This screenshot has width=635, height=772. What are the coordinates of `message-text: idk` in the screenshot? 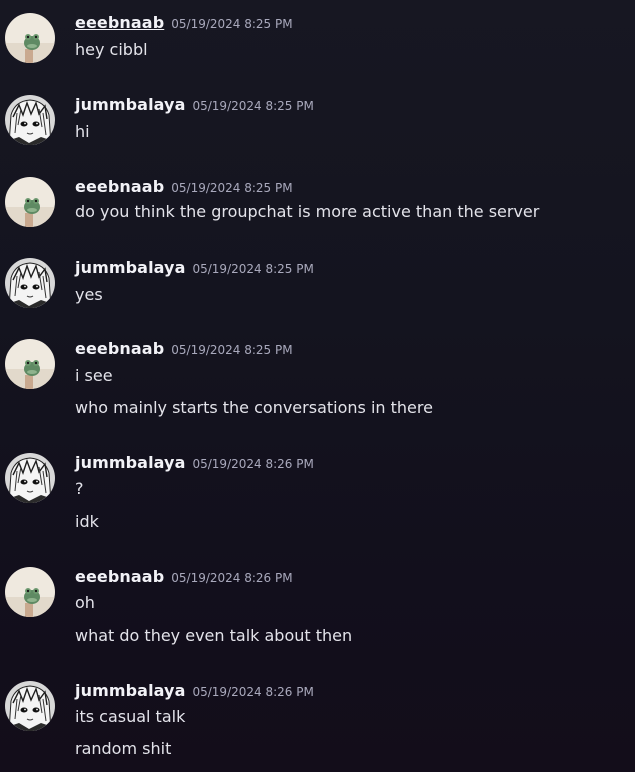 It's located at (87, 521).